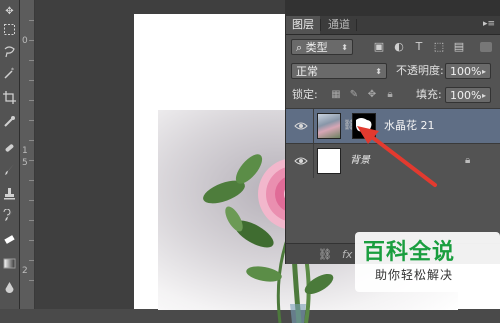 The height and width of the screenshot is (323, 500). What do you see at coordinates (393, 71) in the screenshot?
I see `blend-row: 正常 ⬍ 不透明度: 100% ▸` at bounding box center [393, 71].